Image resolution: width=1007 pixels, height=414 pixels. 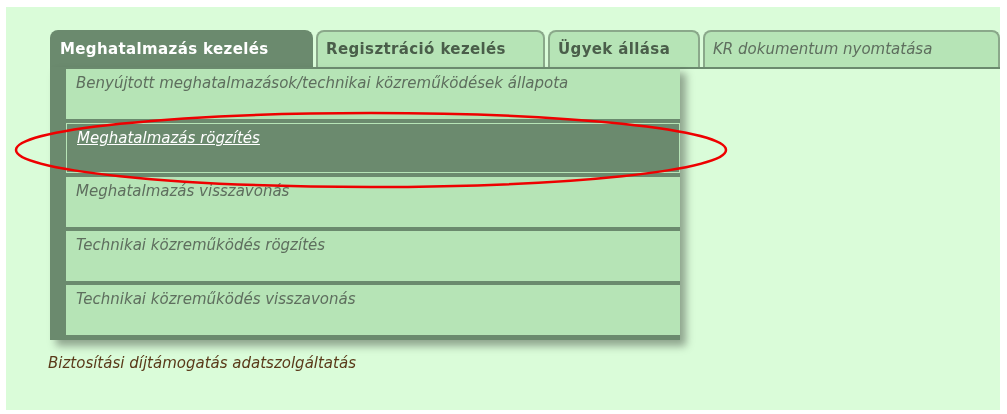 I want to click on tab: Regisztráció kezelés, so click(x=430, y=48).